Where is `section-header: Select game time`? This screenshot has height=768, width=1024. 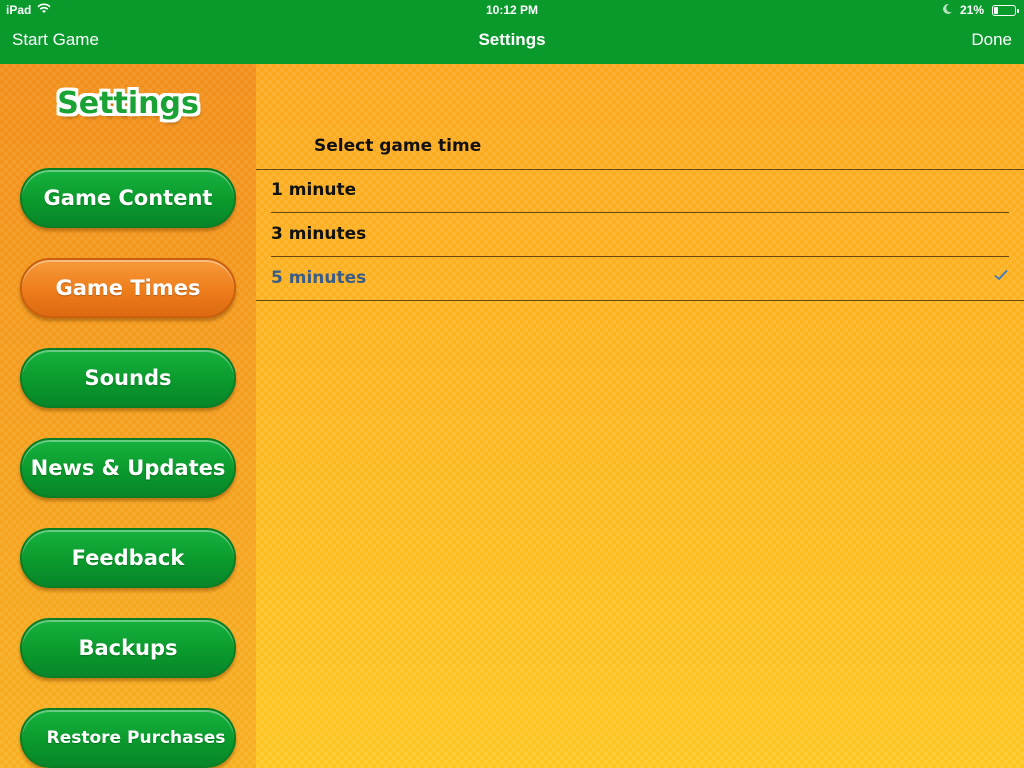 section-header: Select game time is located at coordinates (398, 146).